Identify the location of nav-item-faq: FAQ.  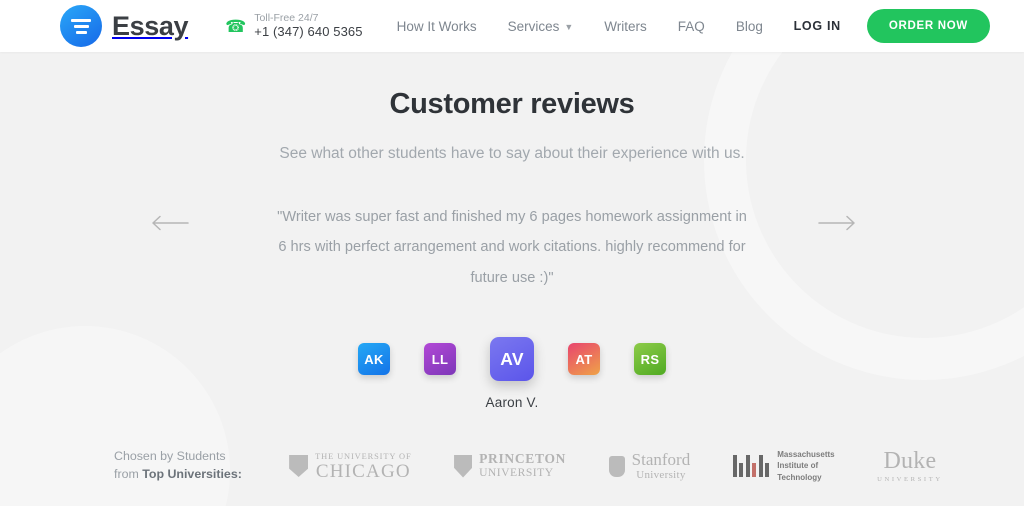
(691, 26).